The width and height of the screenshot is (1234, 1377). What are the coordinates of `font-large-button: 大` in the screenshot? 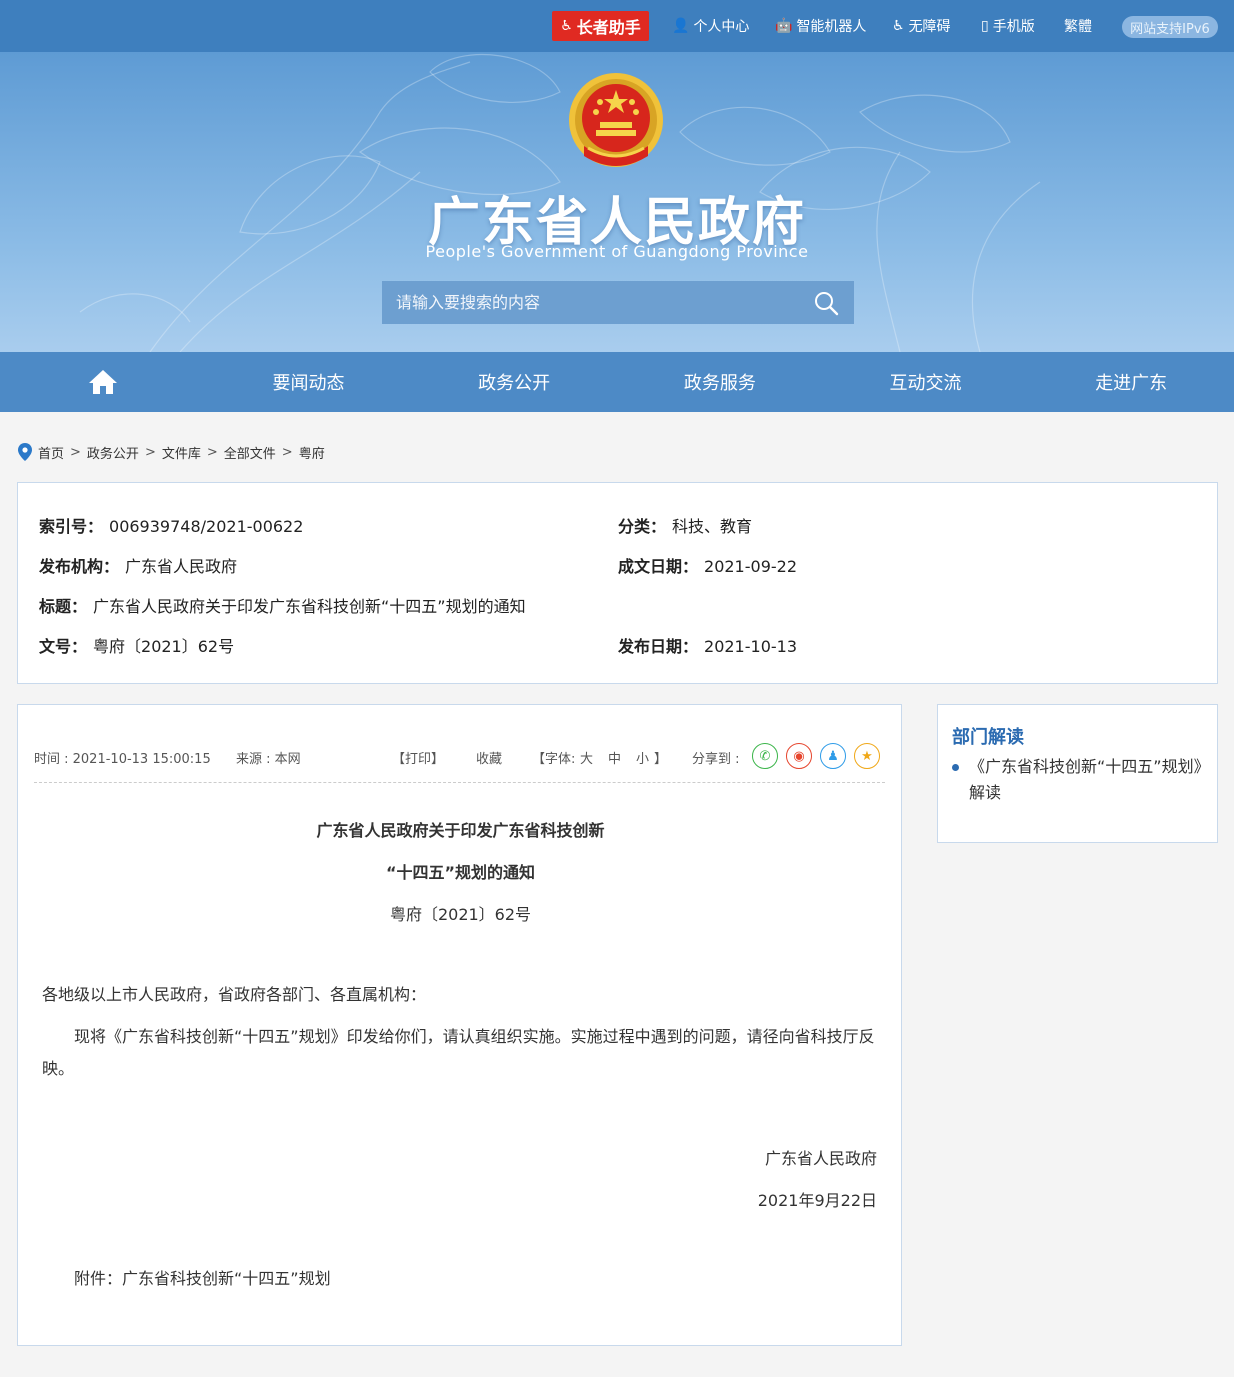 It's located at (586, 757).